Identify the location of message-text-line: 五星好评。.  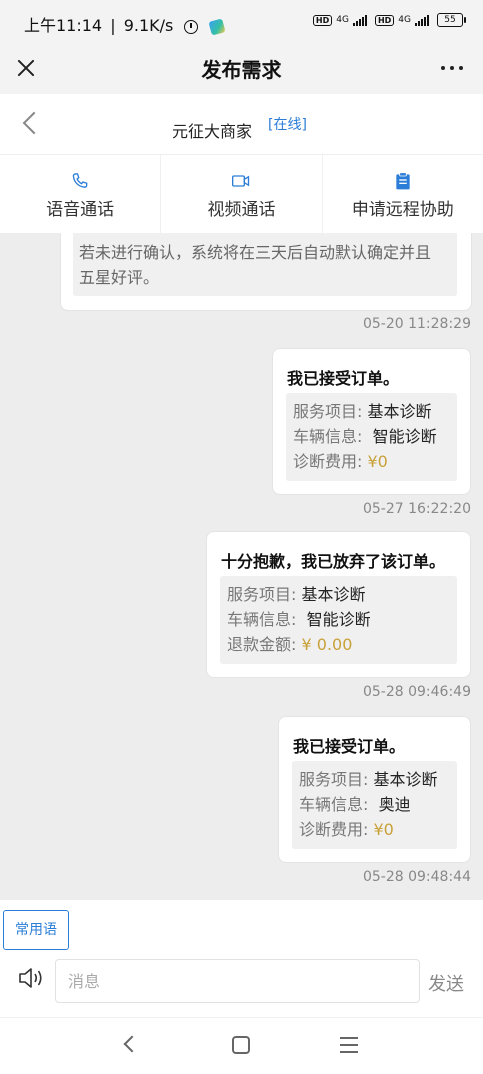
(119, 277).